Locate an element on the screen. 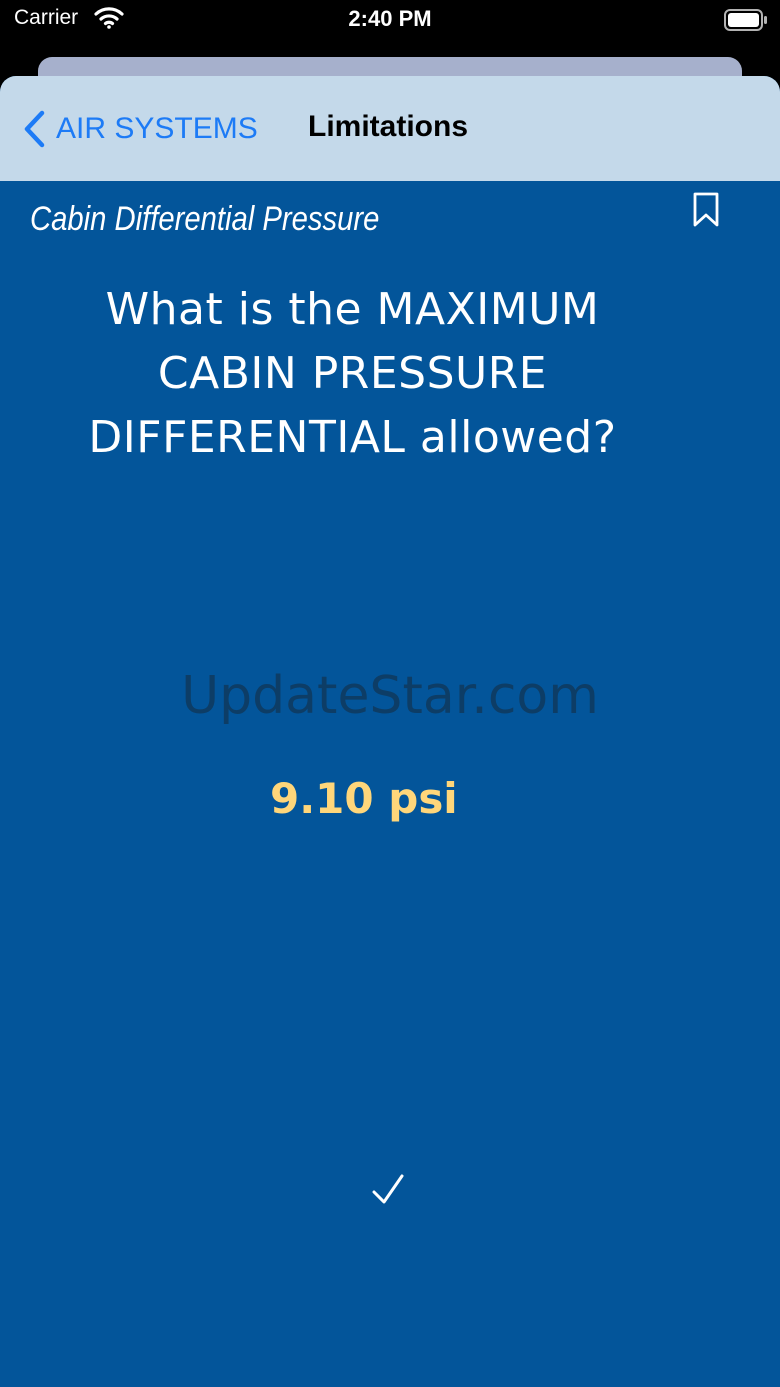  nav-title: Limitations is located at coordinates (388, 126).